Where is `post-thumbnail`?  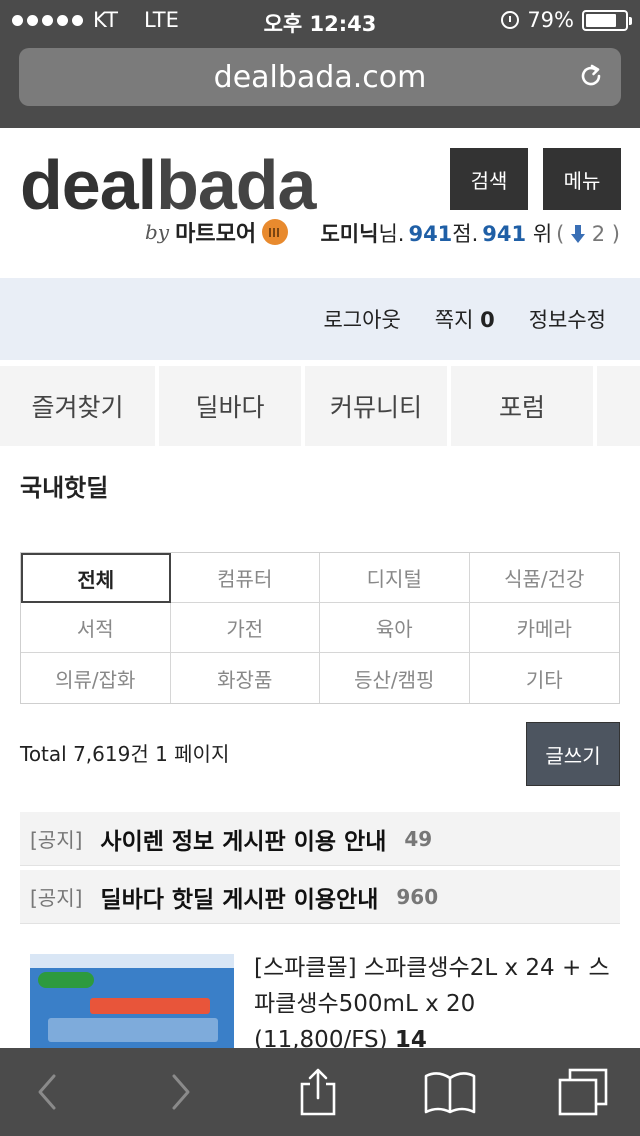
post-thumbnail is located at coordinates (132, 1004).